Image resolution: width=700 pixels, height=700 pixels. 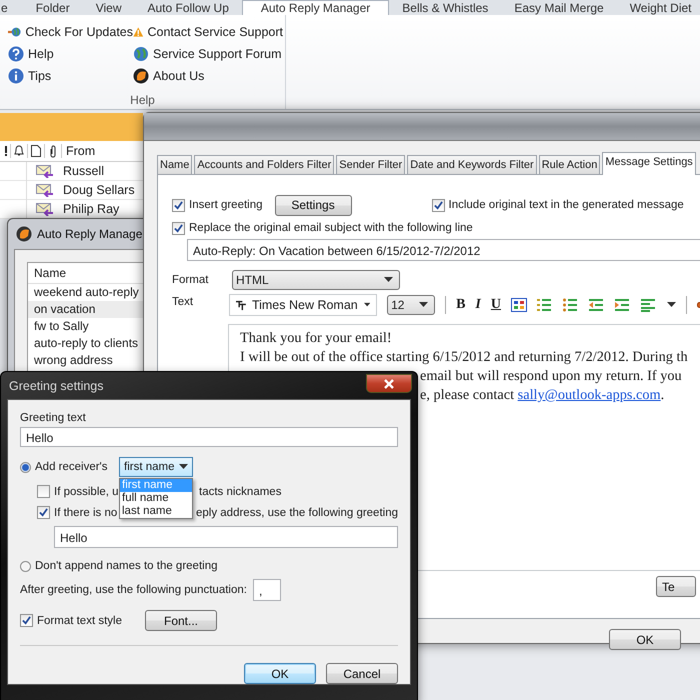 I want to click on font-select: Times New Roman, so click(x=303, y=305).